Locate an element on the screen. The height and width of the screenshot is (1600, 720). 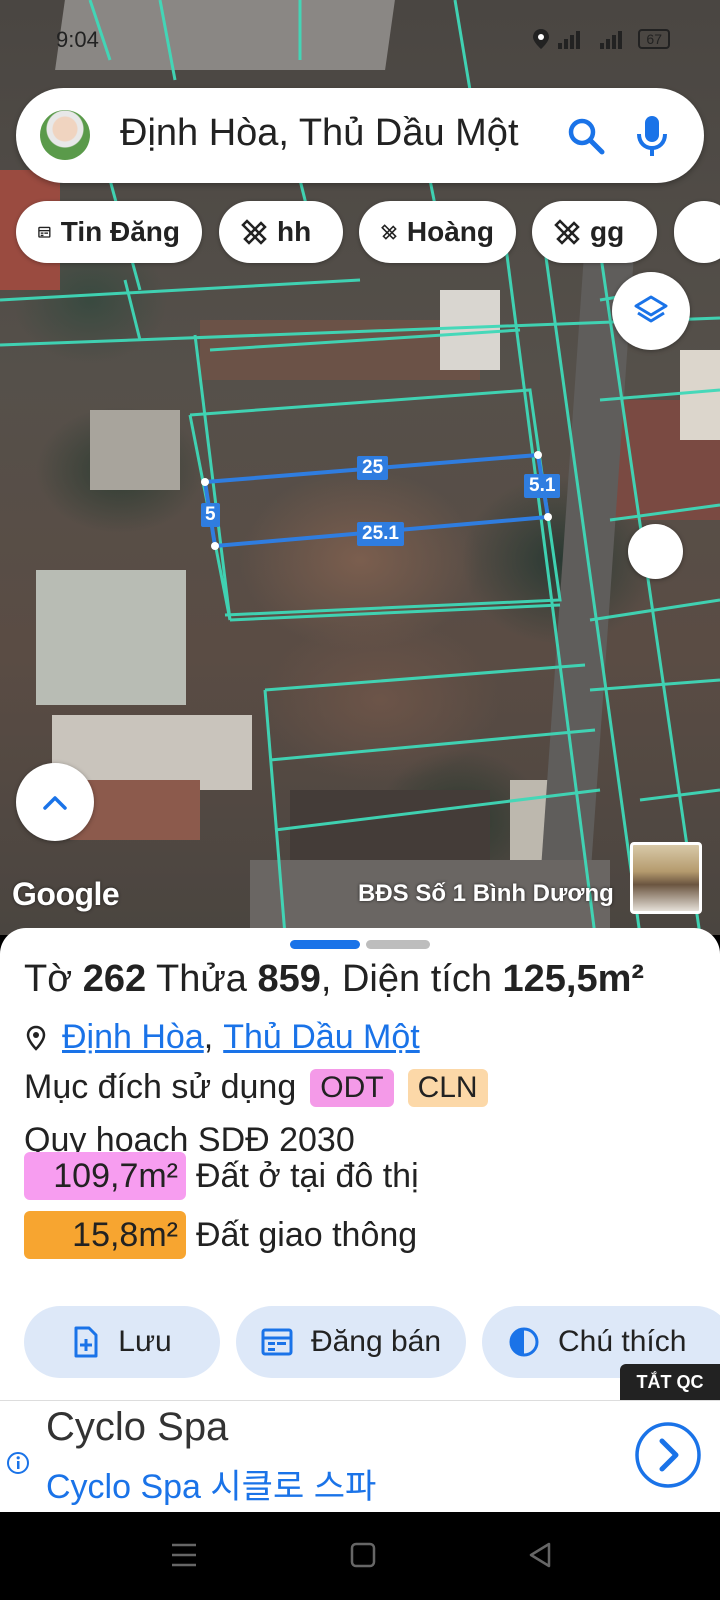
battery-indicator: 67 is located at coordinates (654, 39).